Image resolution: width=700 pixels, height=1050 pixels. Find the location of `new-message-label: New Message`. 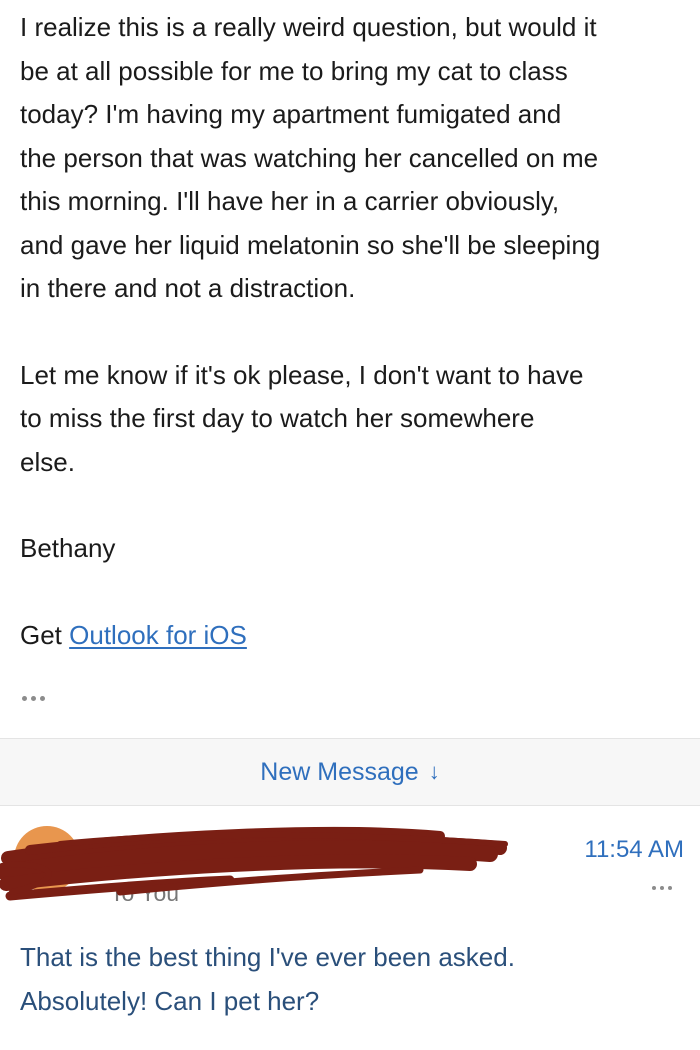

new-message-label: New Message is located at coordinates (339, 771).